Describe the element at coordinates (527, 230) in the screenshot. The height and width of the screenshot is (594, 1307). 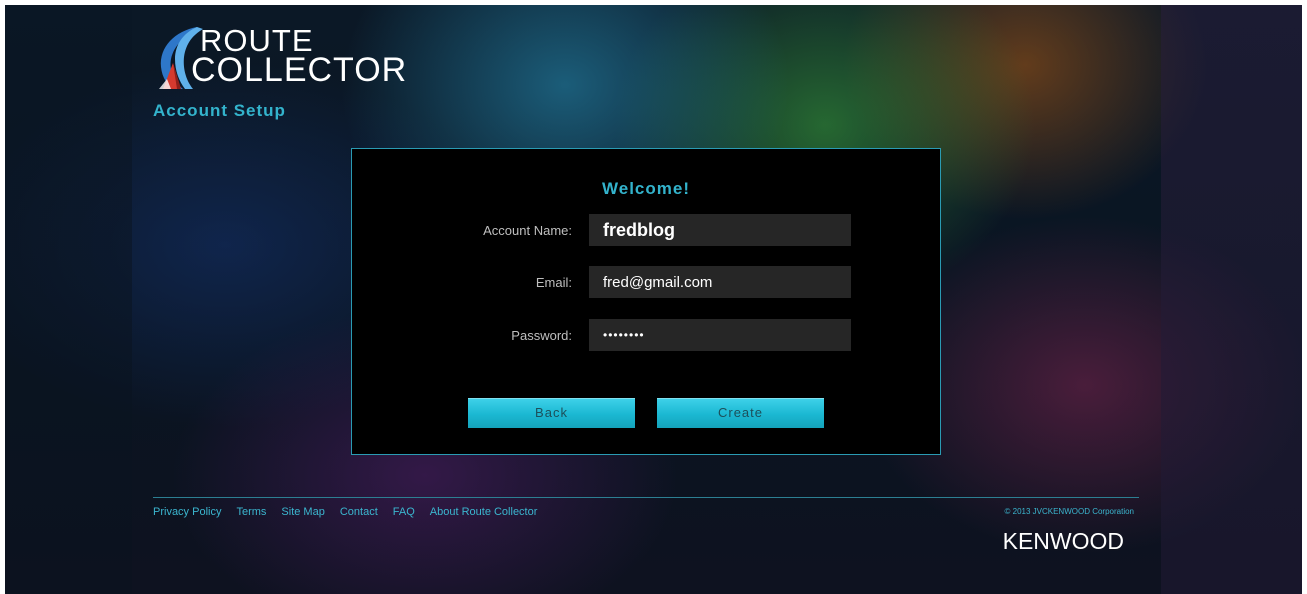
I see `account-name-label: Account Name:` at that location.